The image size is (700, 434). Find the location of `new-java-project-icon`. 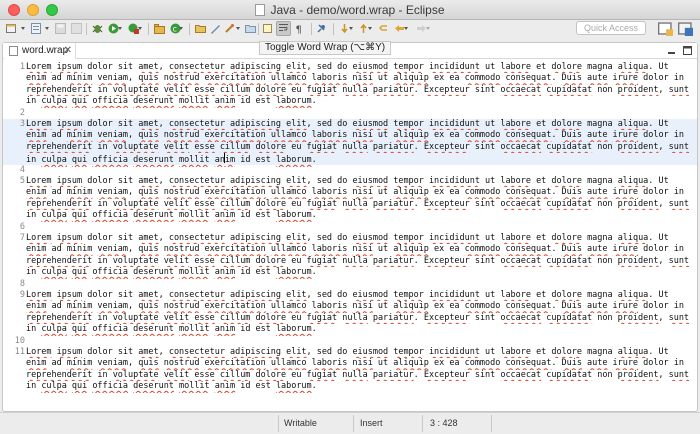

new-java-project-icon is located at coordinates (159, 28).